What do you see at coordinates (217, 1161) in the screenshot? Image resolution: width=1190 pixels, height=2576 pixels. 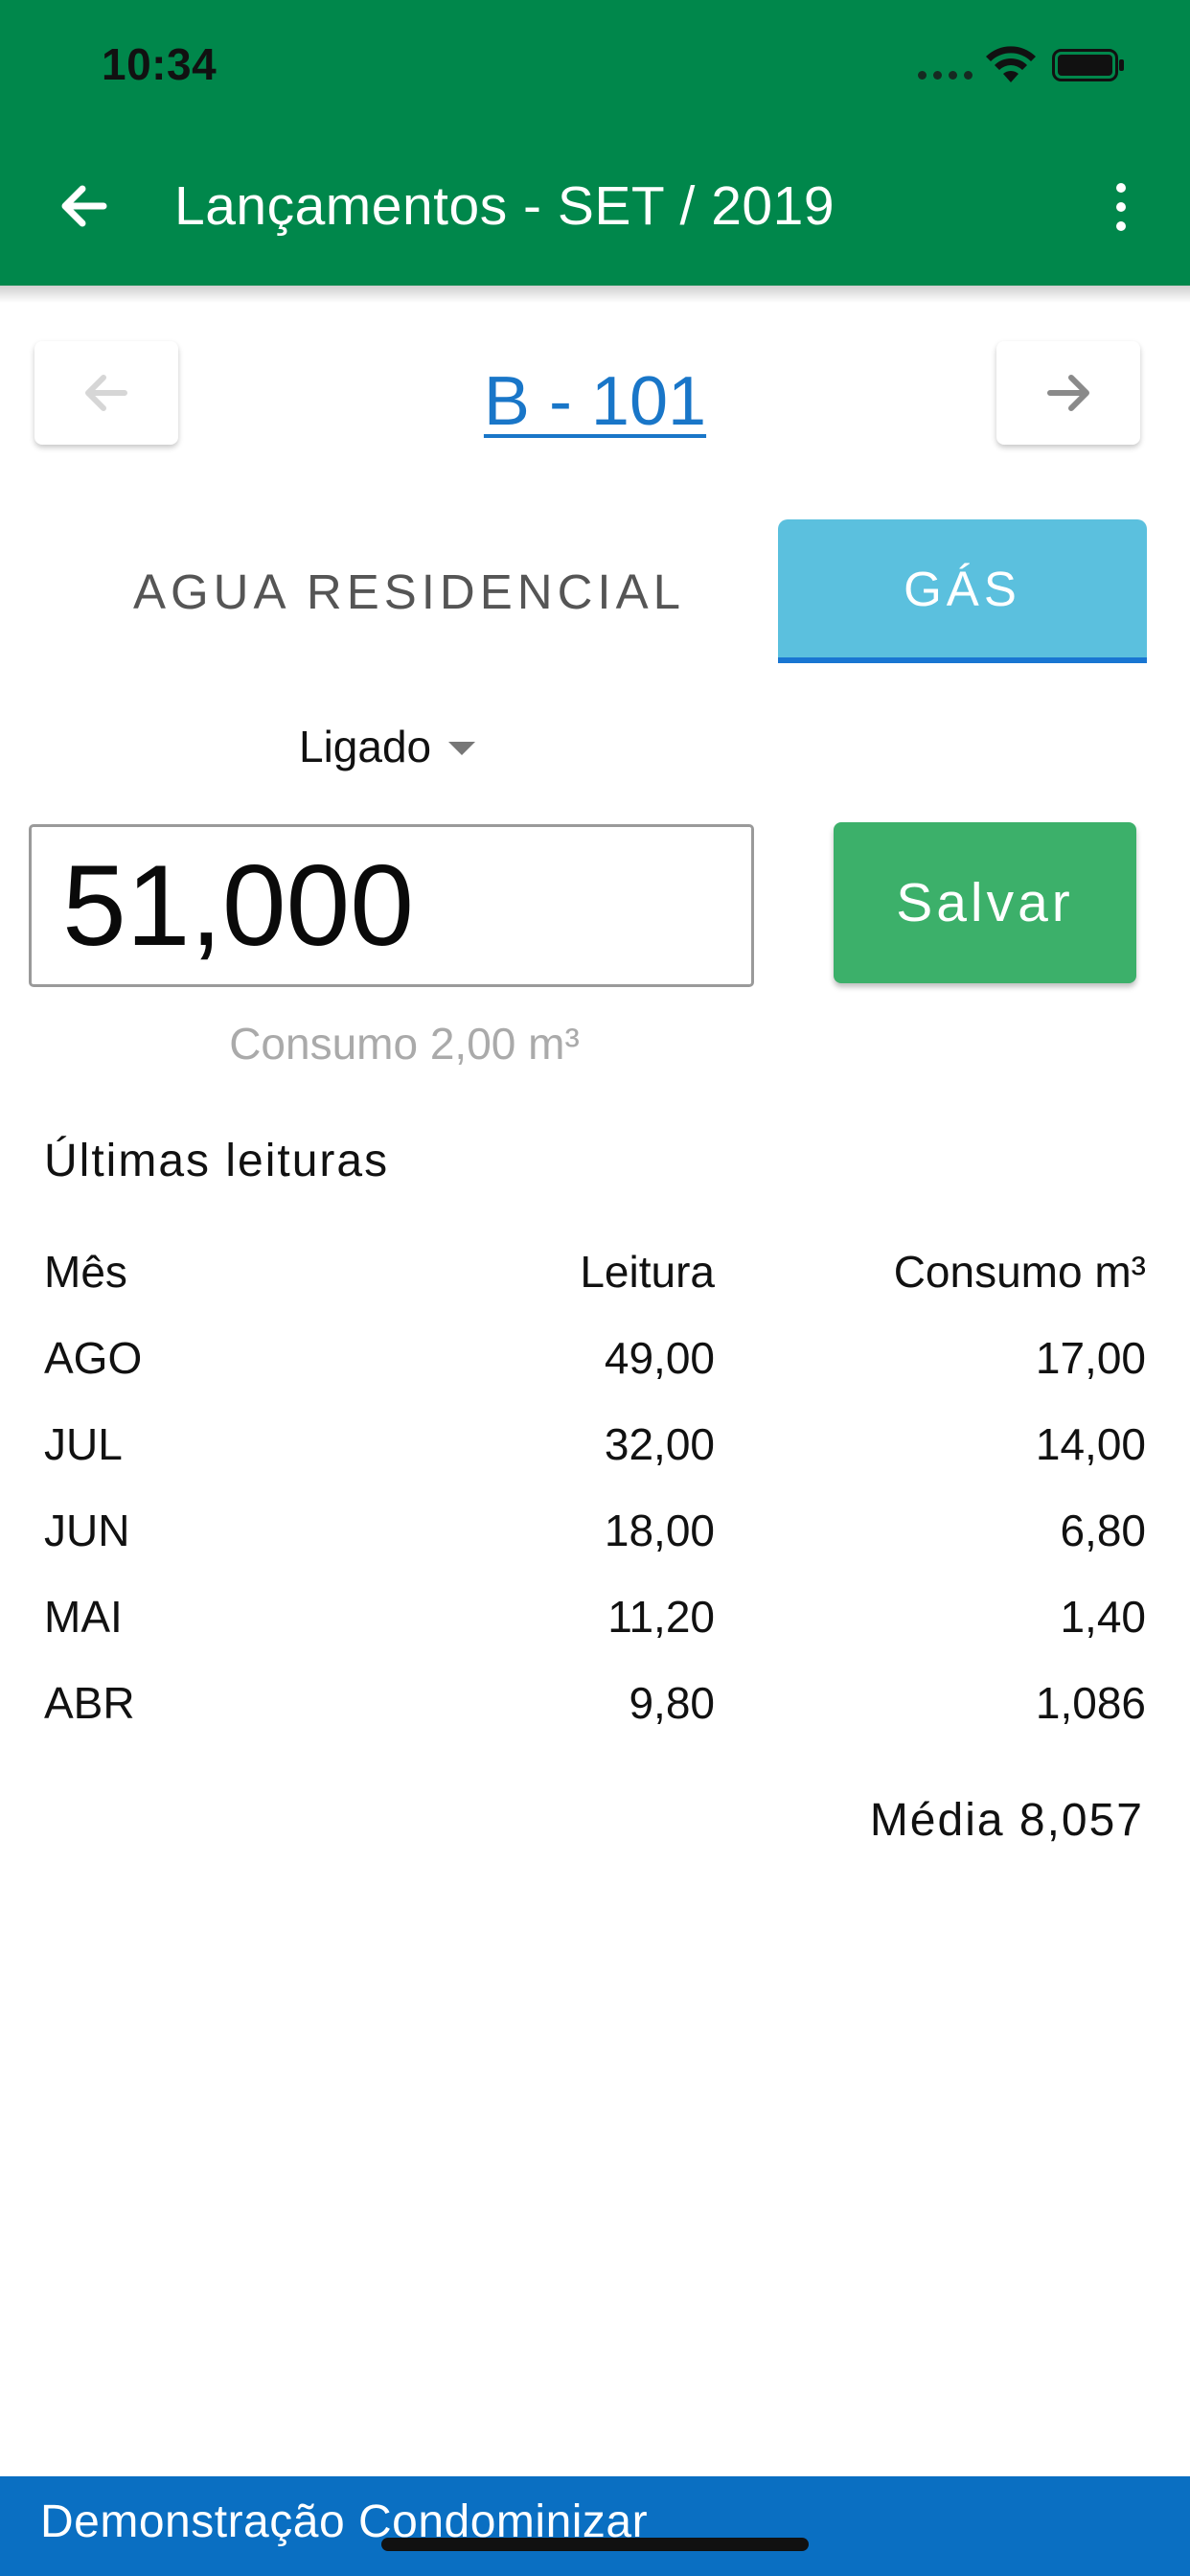 I see `history-title: Últimas leituras` at bounding box center [217, 1161].